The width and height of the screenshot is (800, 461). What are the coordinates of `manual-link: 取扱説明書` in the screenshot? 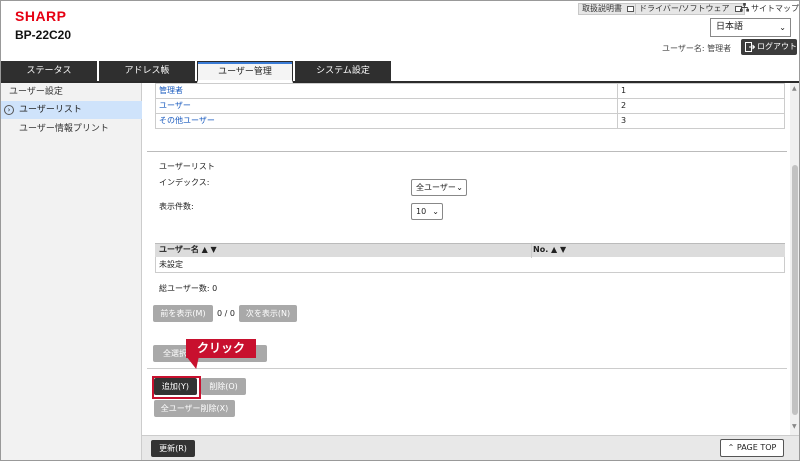 It's located at (607, 9).